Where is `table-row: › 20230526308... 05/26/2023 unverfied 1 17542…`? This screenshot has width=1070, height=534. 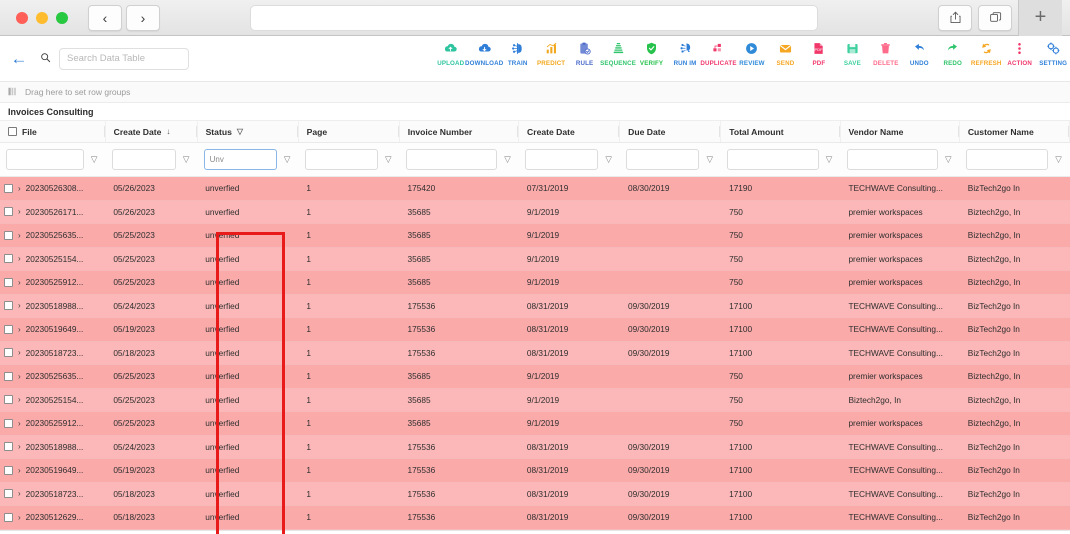
table-row: › 20230526308... 05/26/2023 unverfied 1 17542… is located at coordinates (535, 189).